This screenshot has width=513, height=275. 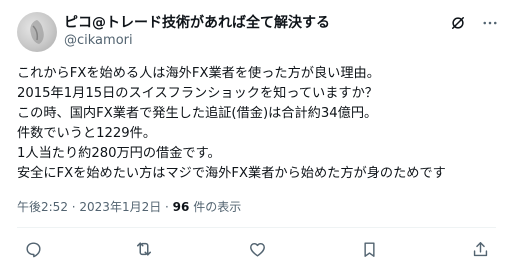 What do you see at coordinates (197, 93) in the screenshot?
I see `tweet-text-line: 2015年1月15日のスイスフランショックを知っていますか？` at bounding box center [197, 93].